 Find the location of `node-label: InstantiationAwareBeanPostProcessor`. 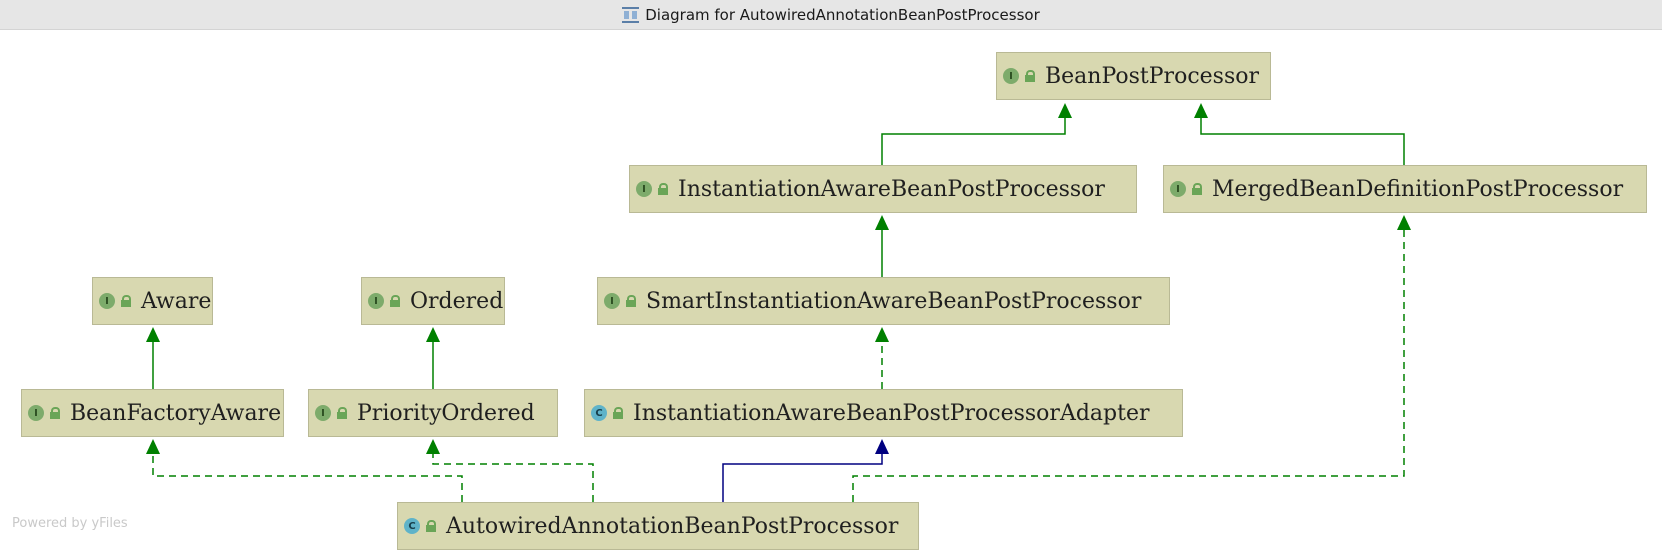

node-label: InstantiationAwareBeanPostProcessor is located at coordinates (891, 189).